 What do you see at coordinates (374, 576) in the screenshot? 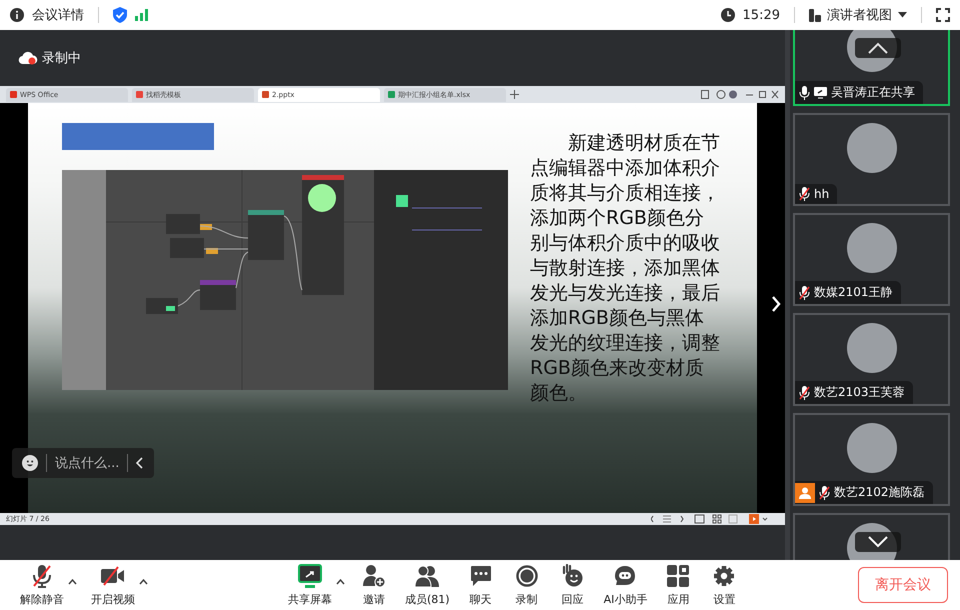
I see `add-person-icon` at bounding box center [374, 576].